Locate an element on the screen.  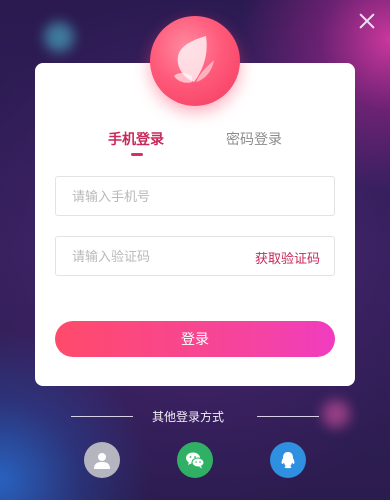
phone-input is located at coordinates (157, 197).